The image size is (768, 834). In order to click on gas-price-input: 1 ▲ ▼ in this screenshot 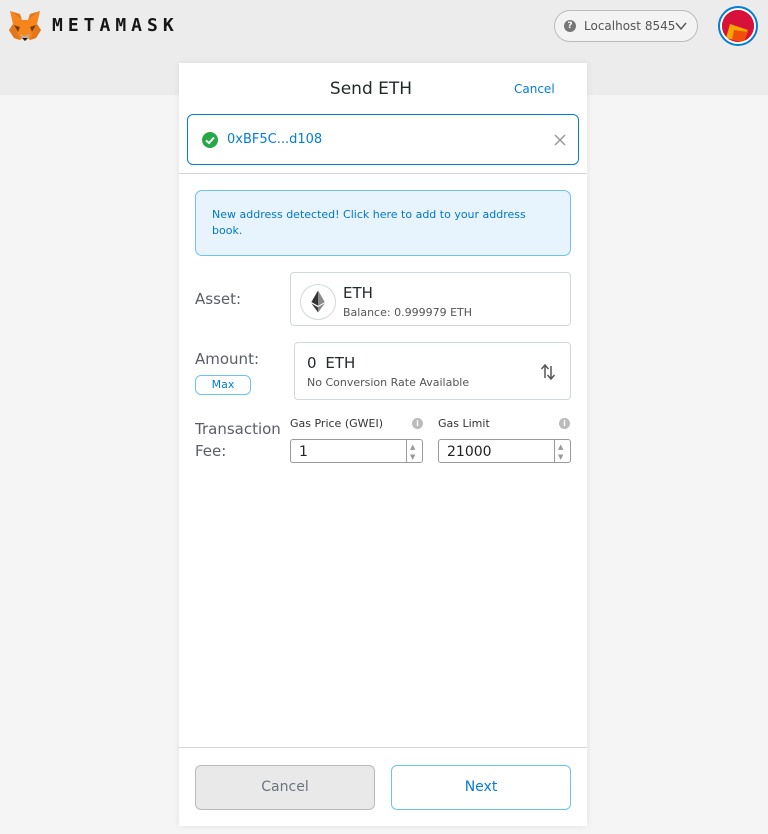, I will do `click(356, 451)`.